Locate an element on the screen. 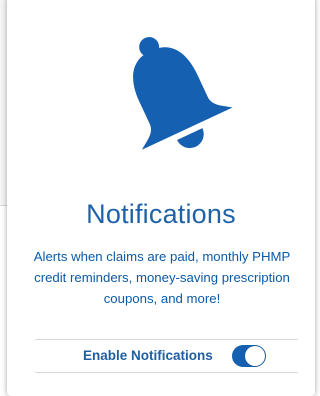  divider is located at coordinates (166, 372).